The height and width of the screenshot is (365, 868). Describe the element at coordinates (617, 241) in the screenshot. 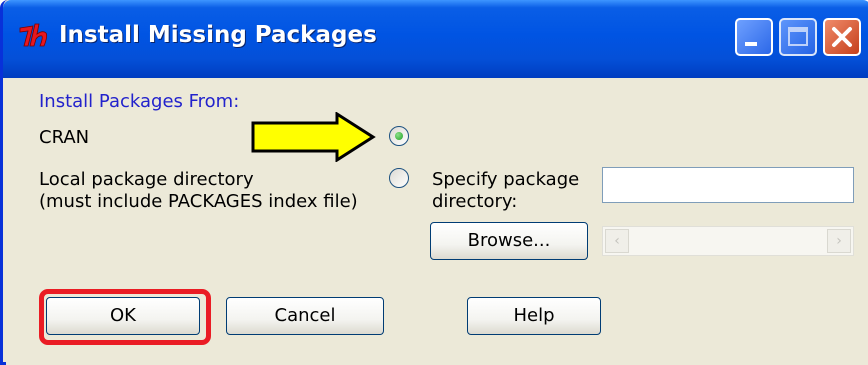

I see `scroll-left-icon: ‹` at that location.